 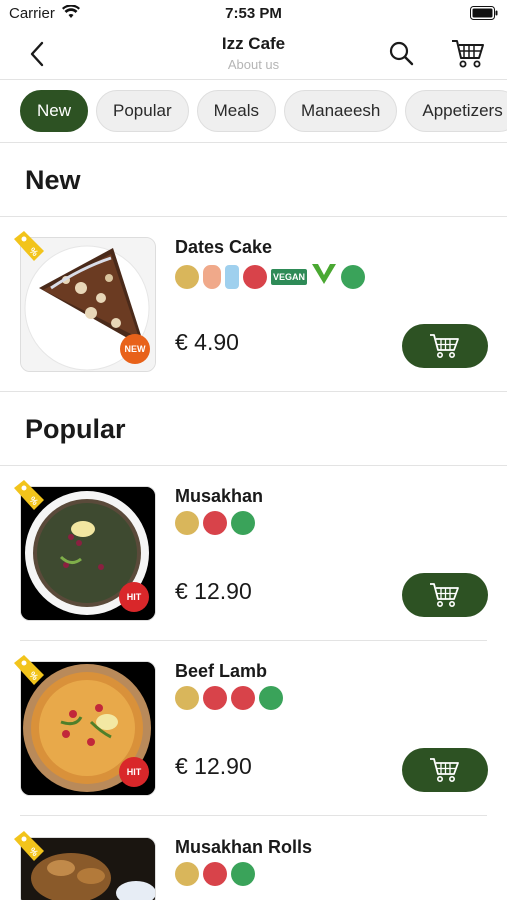 I want to click on about-us-link: About us, so click(x=253, y=64).